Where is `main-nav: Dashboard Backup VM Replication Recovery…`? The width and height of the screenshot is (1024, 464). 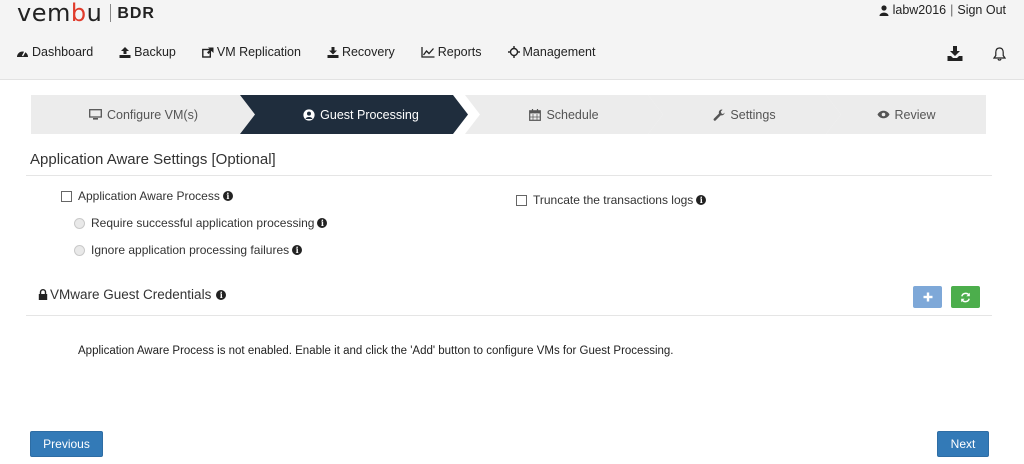
main-nav: Dashboard Backup VM Replication Recovery… is located at coordinates (318, 52).